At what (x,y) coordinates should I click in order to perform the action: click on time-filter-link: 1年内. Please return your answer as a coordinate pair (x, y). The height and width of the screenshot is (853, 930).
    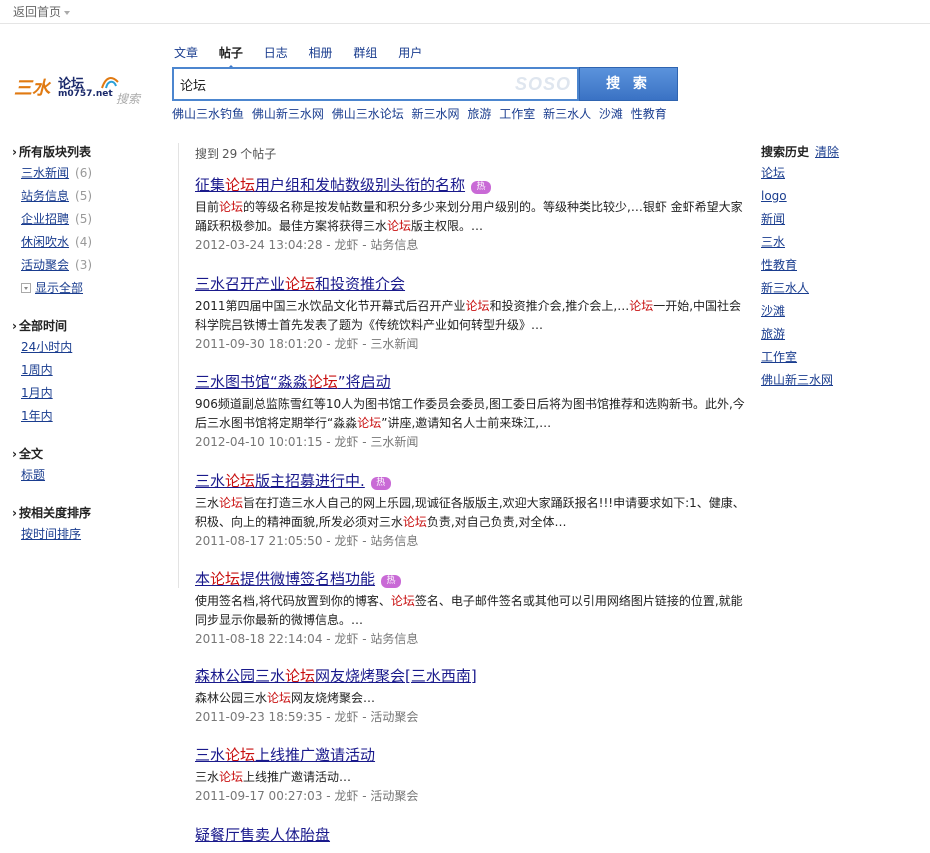
    Looking at the image, I should click on (37, 416).